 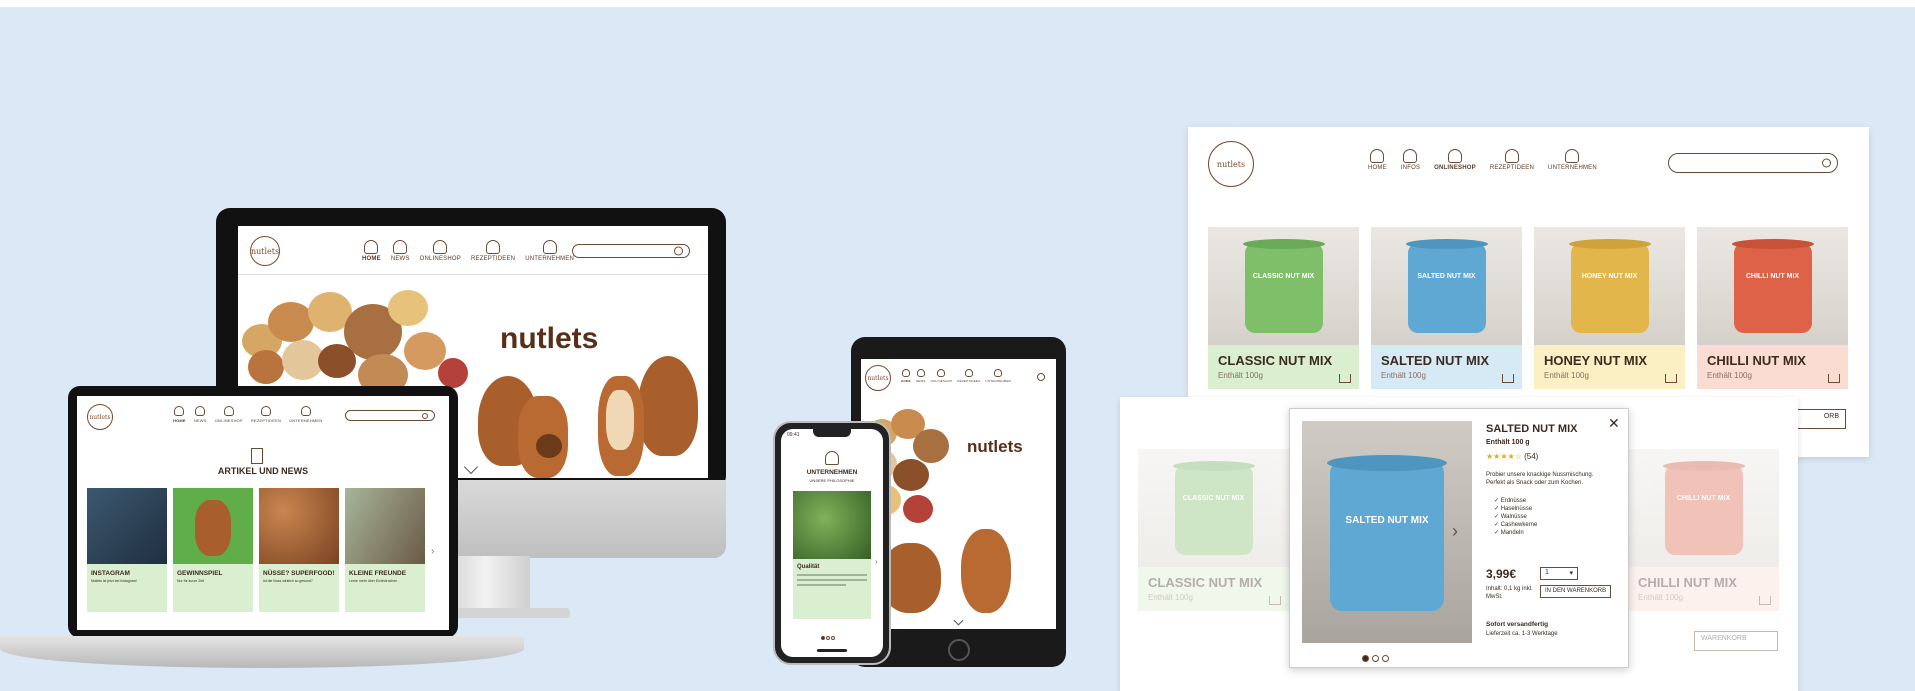 What do you see at coordinates (1512, 456) in the screenshot?
I see `rating: ★★★★☆ (54)` at bounding box center [1512, 456].